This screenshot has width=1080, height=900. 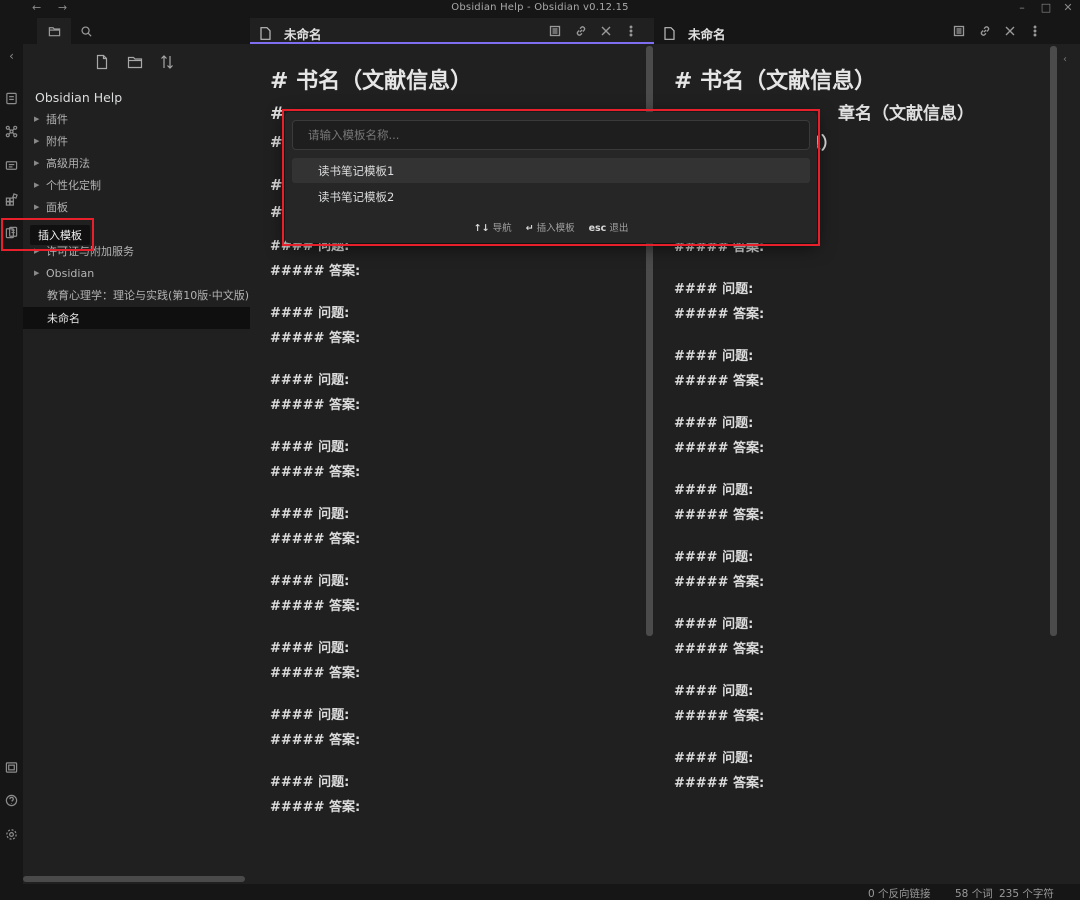 I want to click on pane-actions, so click(x=596, y=31).